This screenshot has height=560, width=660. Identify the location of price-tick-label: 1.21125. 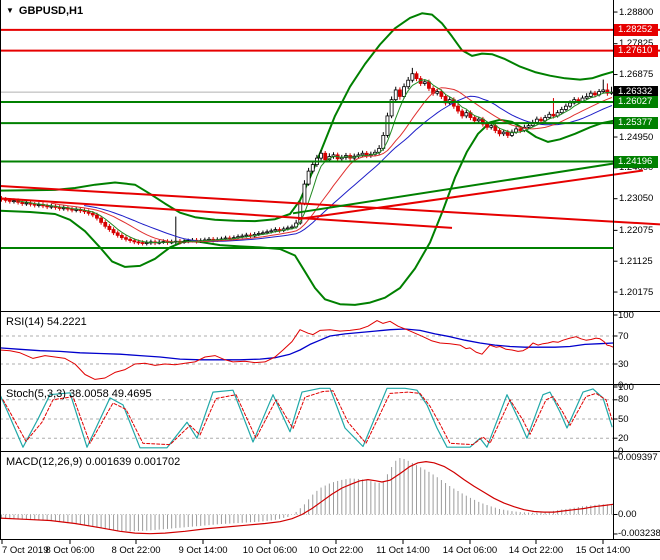
(636, 261).